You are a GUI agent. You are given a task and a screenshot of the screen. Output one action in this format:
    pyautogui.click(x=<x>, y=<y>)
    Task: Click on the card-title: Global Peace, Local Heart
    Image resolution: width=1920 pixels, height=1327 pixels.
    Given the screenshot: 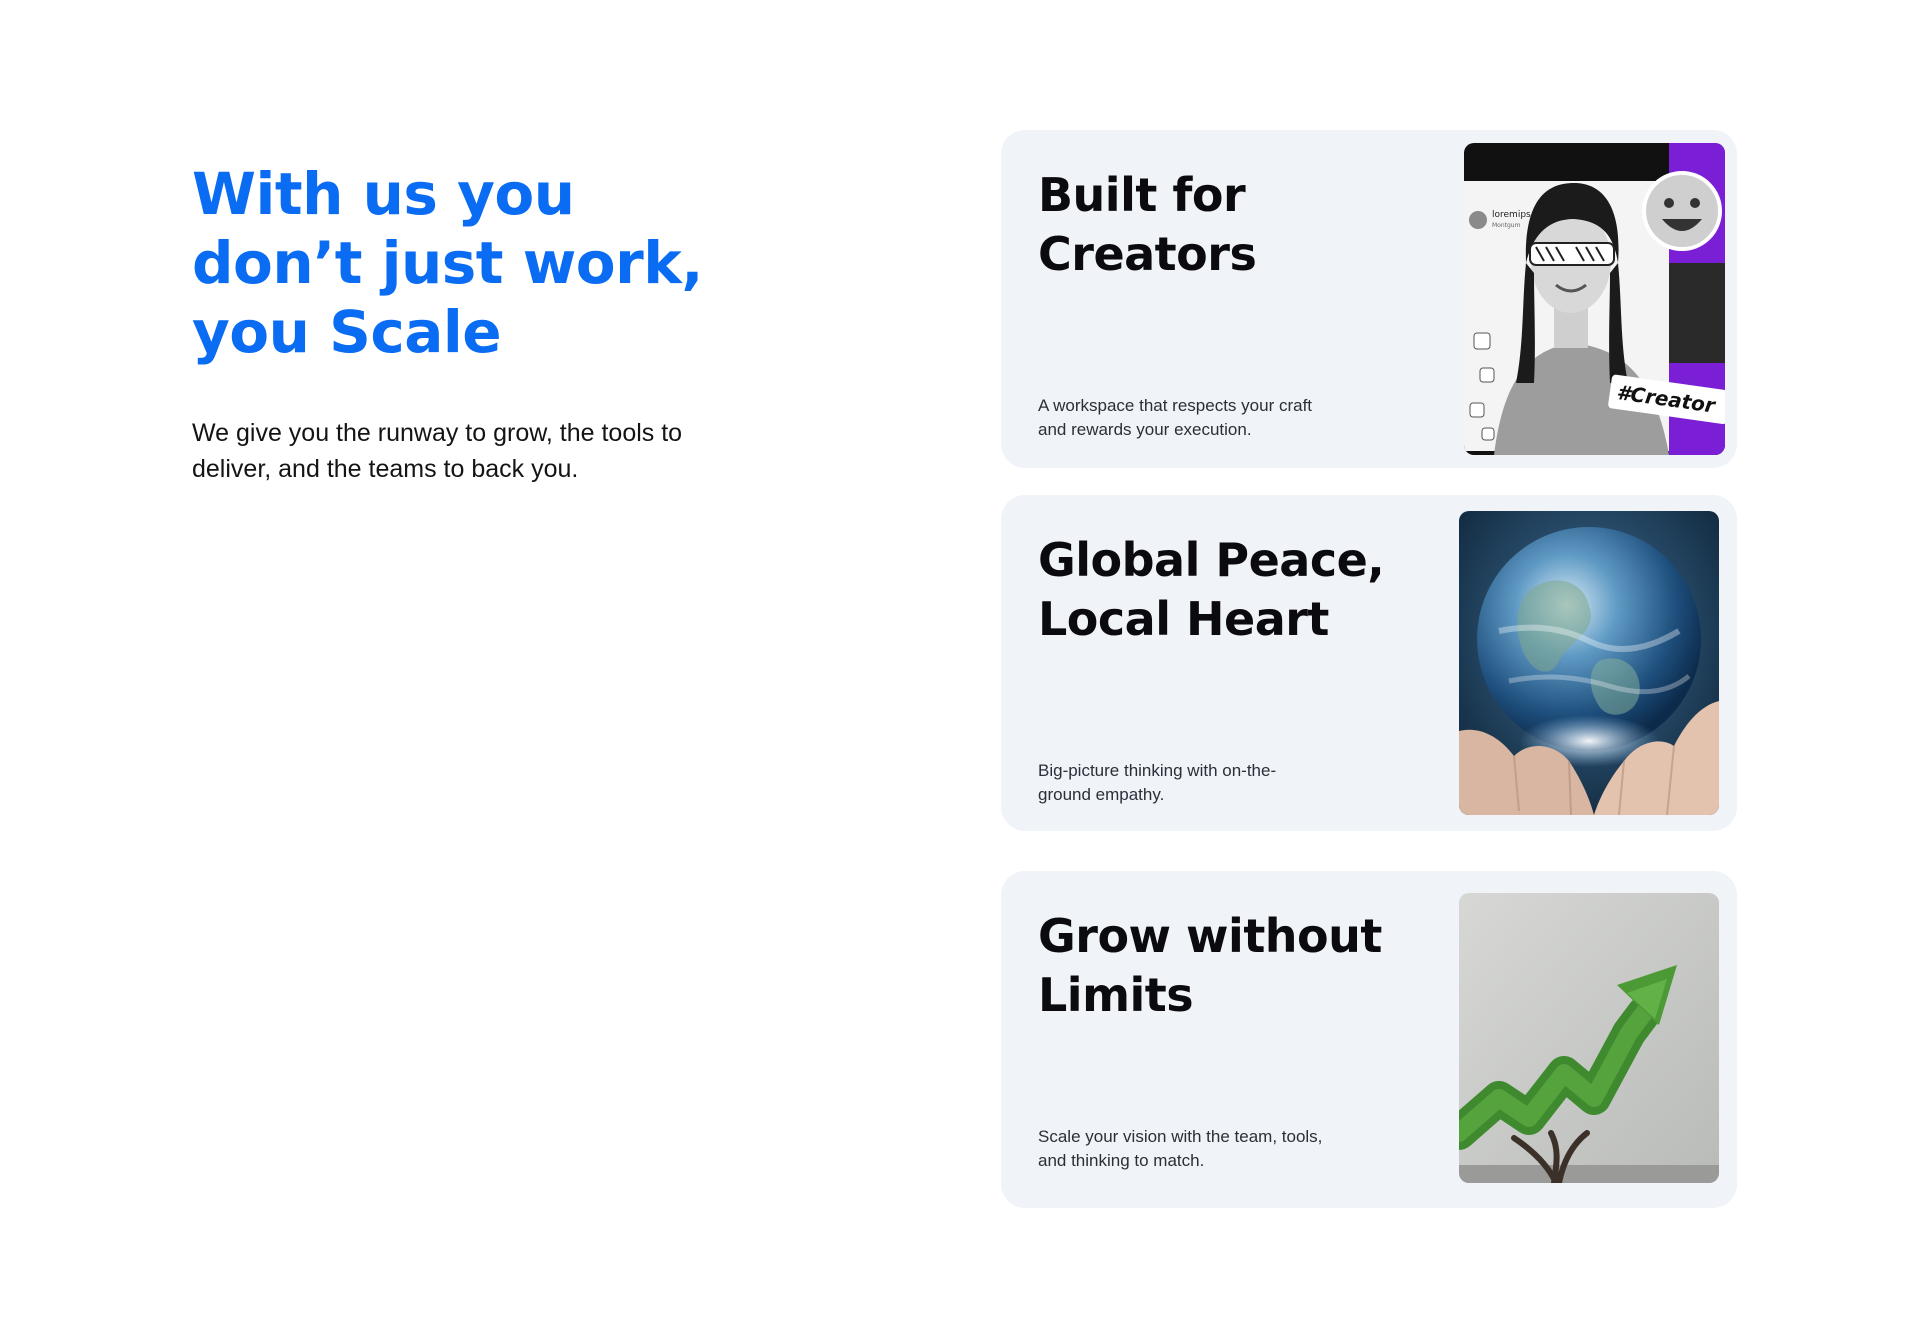 What is the action you would take?
    pyautogui.click(x=1211, y=590)
    